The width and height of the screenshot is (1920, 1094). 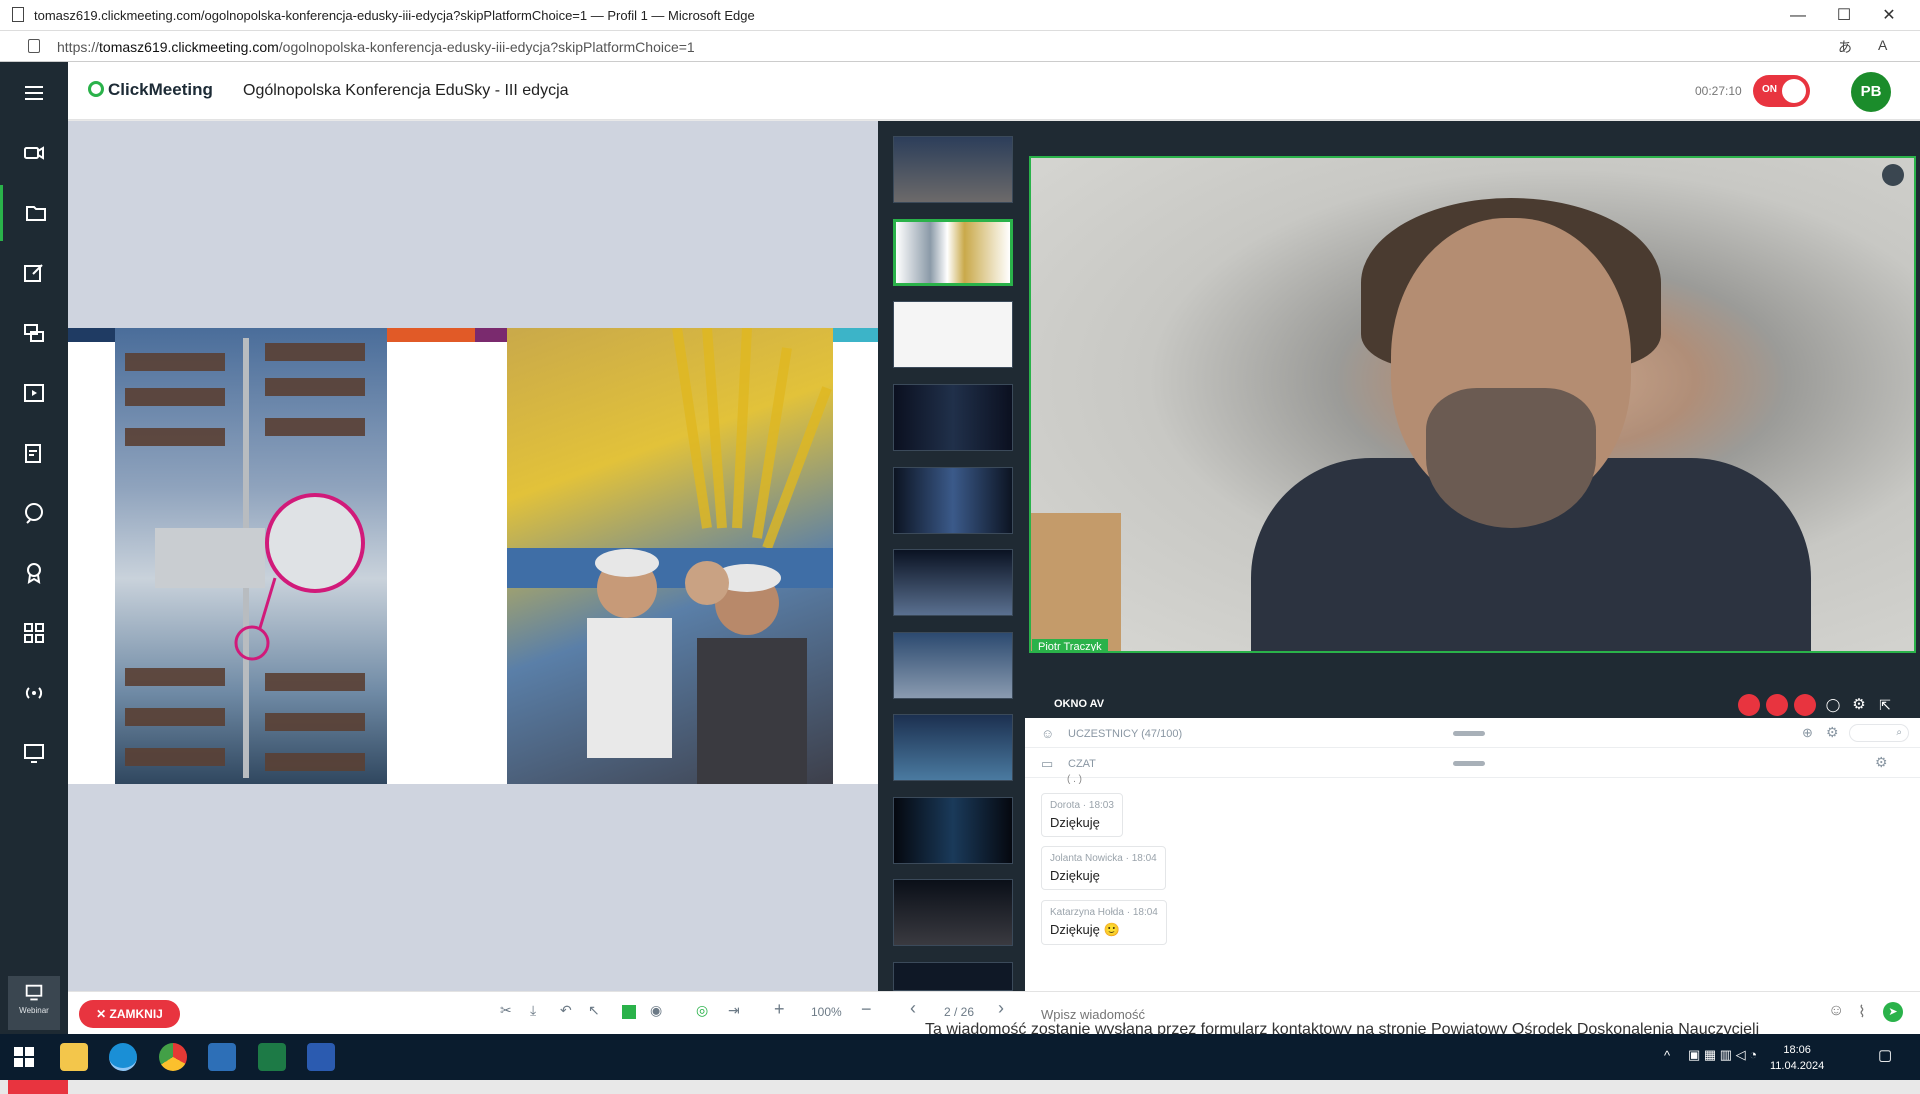 What do you see at coordinates (866, 1009) in the screenshot?
I see `zoom-out-icon: −` at bounding box center [866, 1009].